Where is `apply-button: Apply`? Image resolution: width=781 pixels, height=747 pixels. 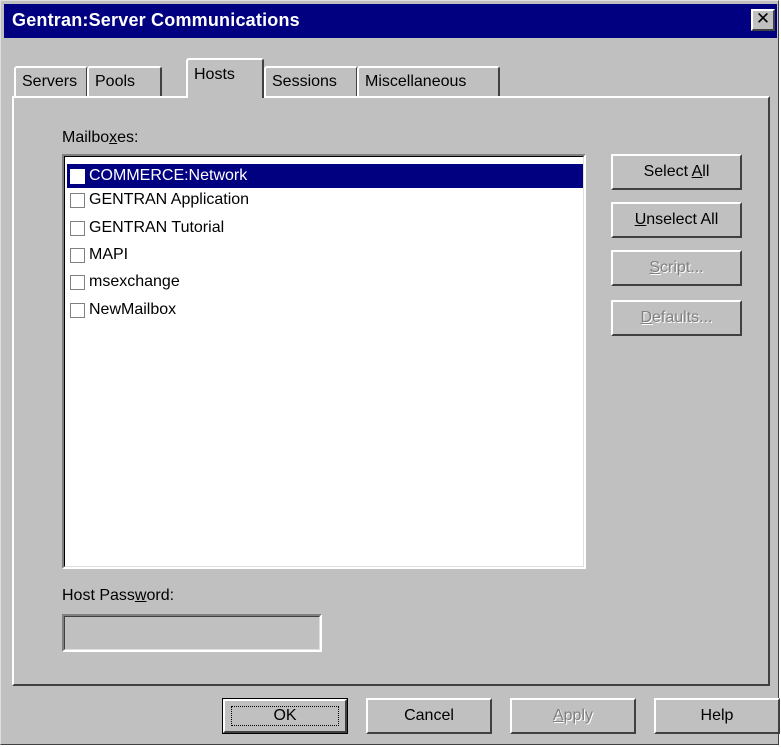 apply-button: Apply is located at coordinates (573, 716).